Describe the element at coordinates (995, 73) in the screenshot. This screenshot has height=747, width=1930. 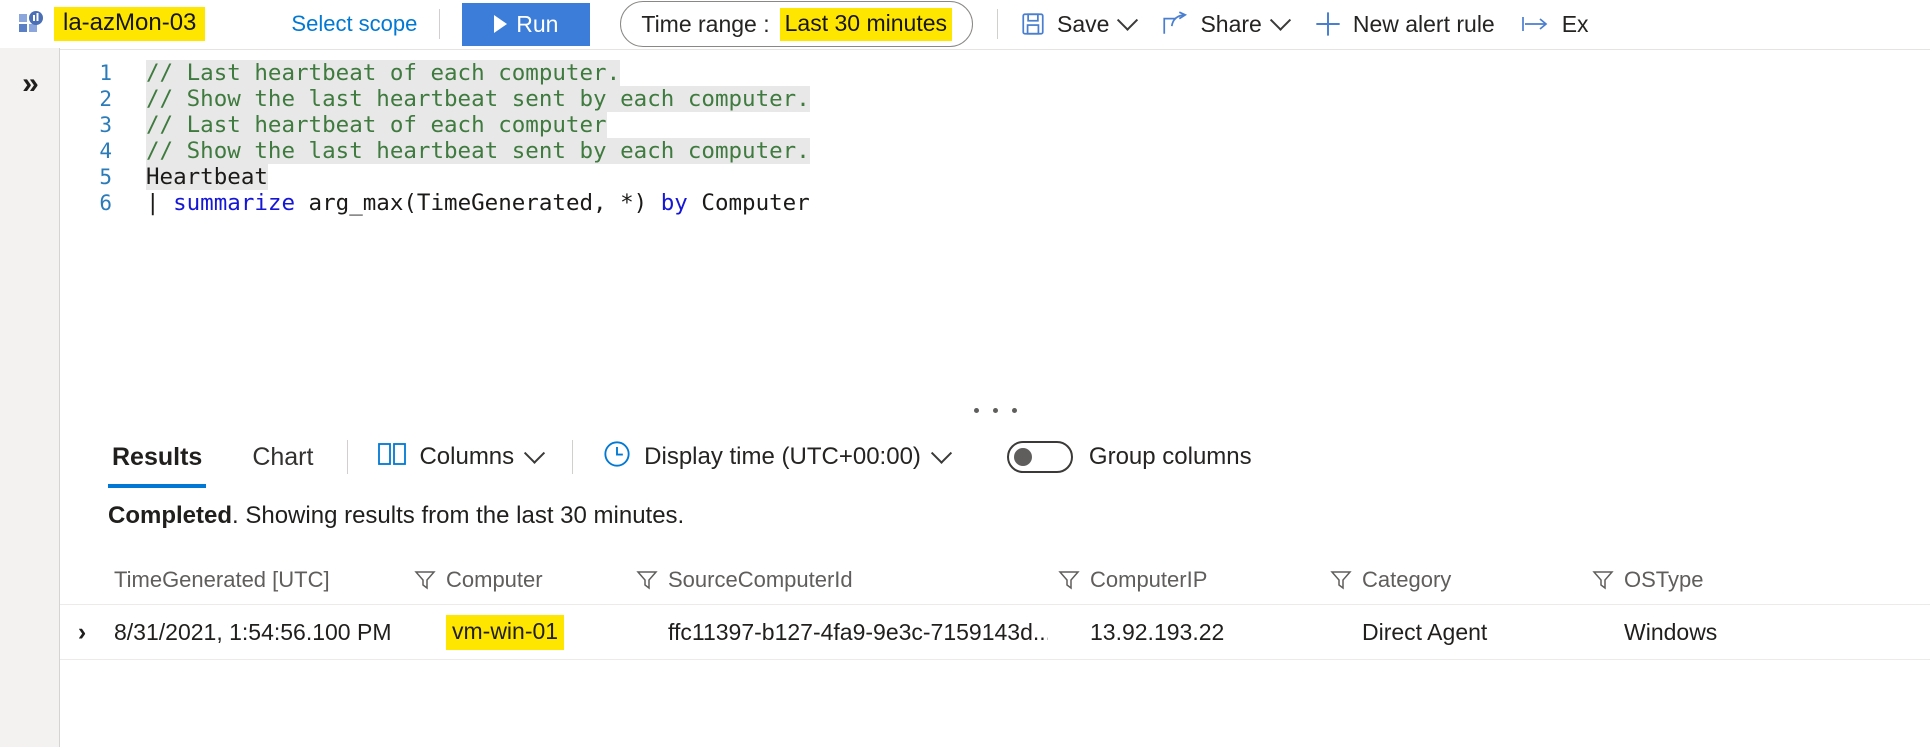
I see `editor-line: 1 // Last heartbeat of each computer.` at that location.